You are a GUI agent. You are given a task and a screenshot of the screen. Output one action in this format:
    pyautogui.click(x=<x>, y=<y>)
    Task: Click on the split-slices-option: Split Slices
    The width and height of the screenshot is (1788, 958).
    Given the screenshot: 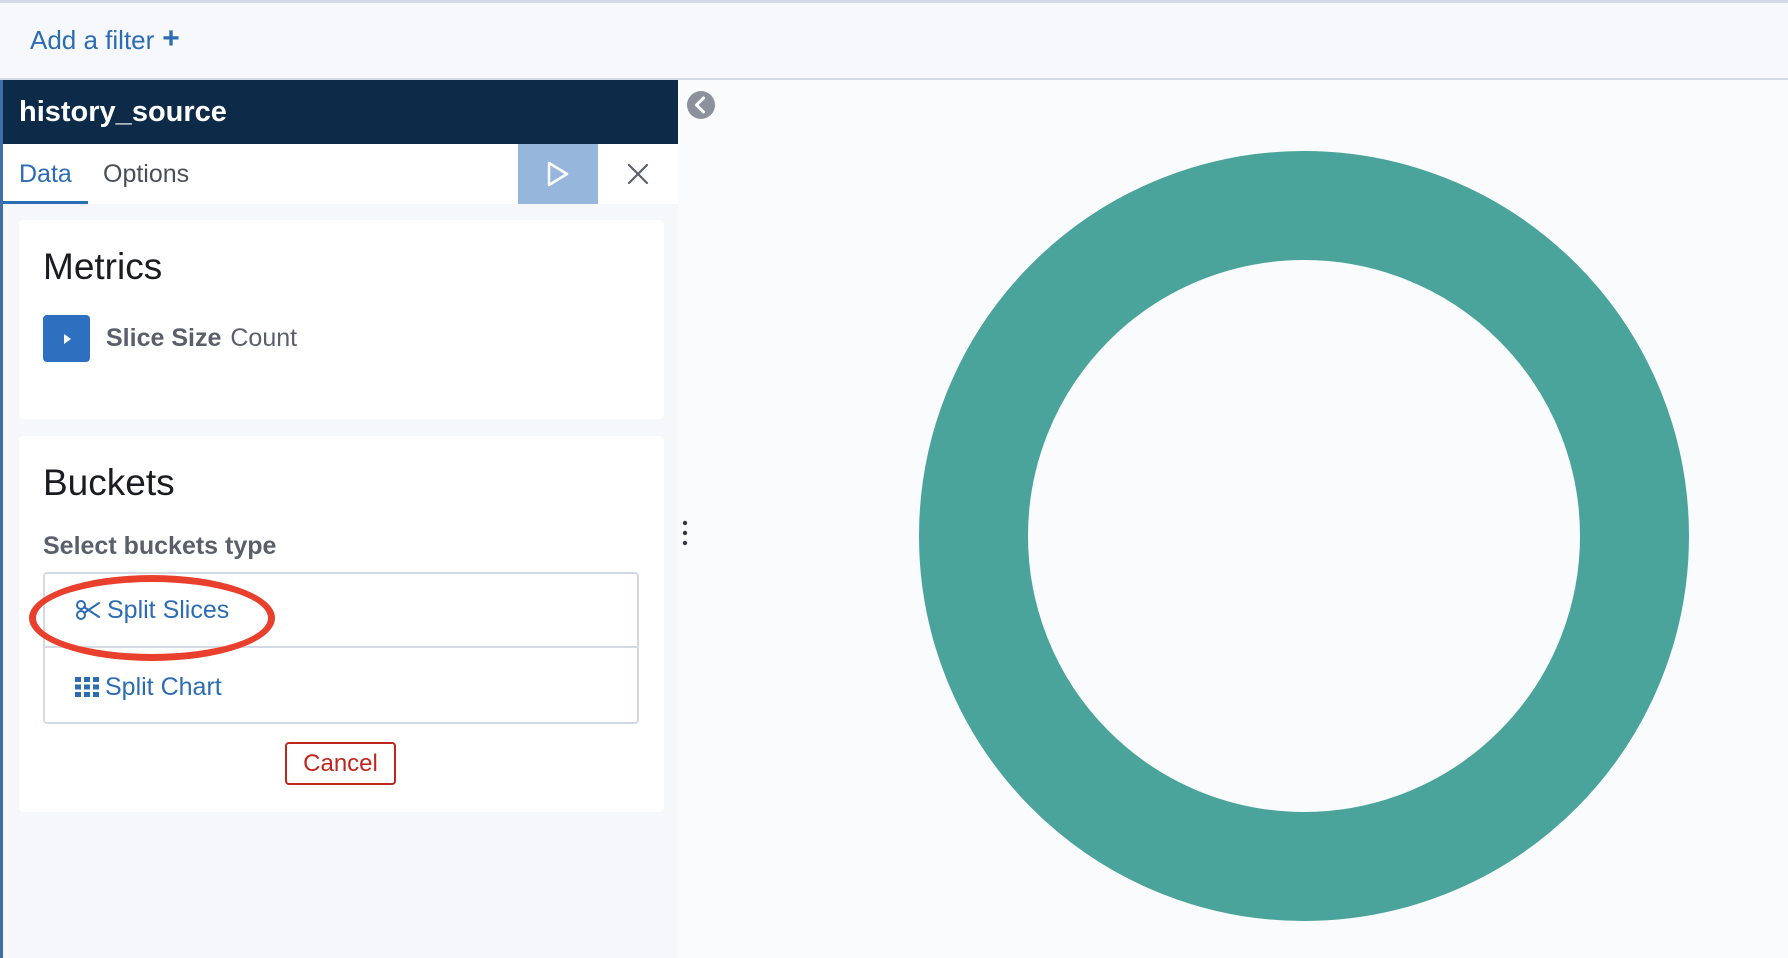 What is the action you would take?
    pyautogui.click(x=341, y=611)
    